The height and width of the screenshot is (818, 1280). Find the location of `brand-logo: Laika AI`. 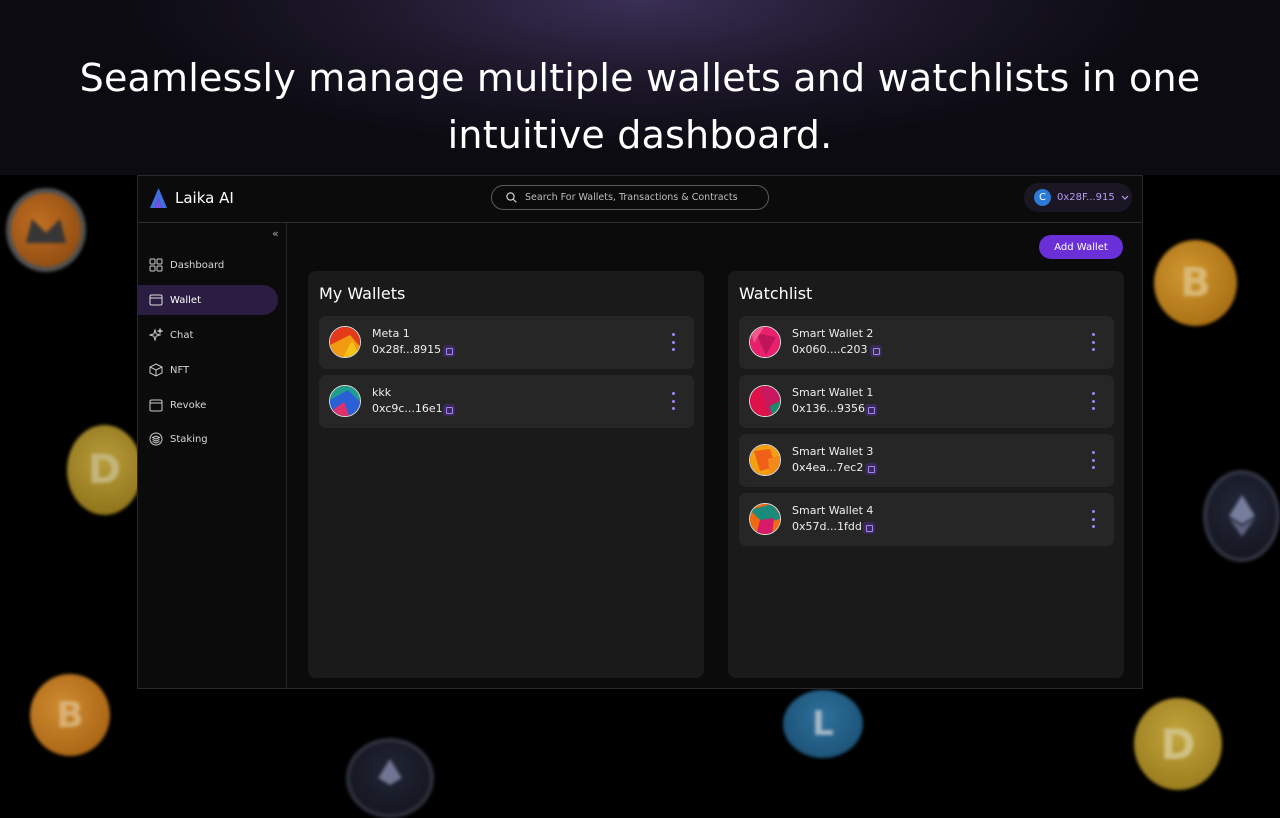

brand-logo: Laika AI is located at coordinates (192, 198).